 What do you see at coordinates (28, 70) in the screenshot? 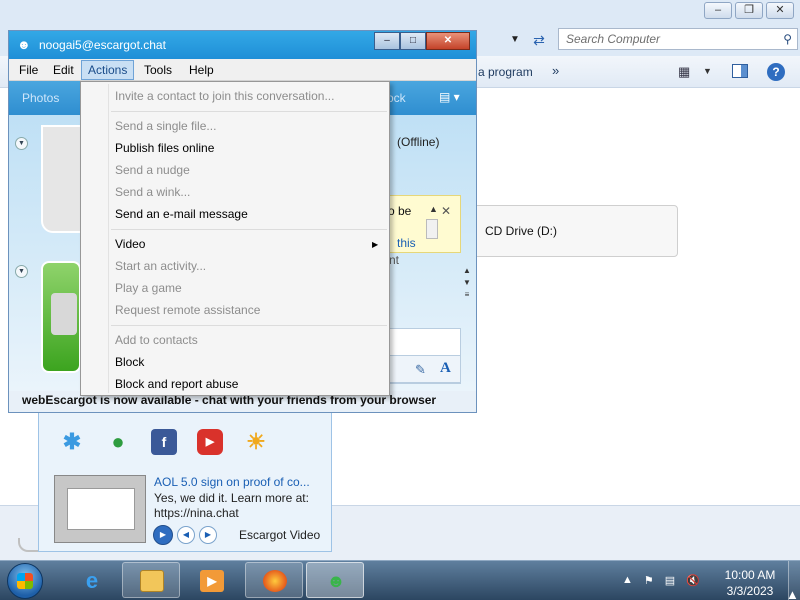
I see `menu-file: File` at bounding box center [28, 70].